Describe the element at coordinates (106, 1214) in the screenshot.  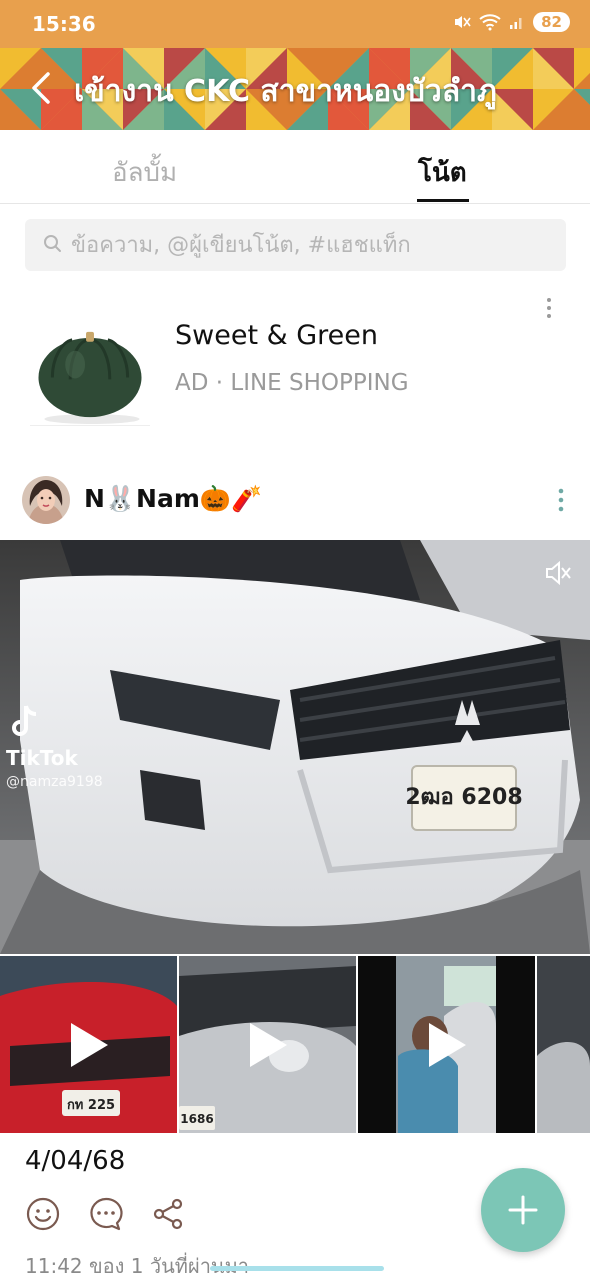
I see `comment-icon` at that location.